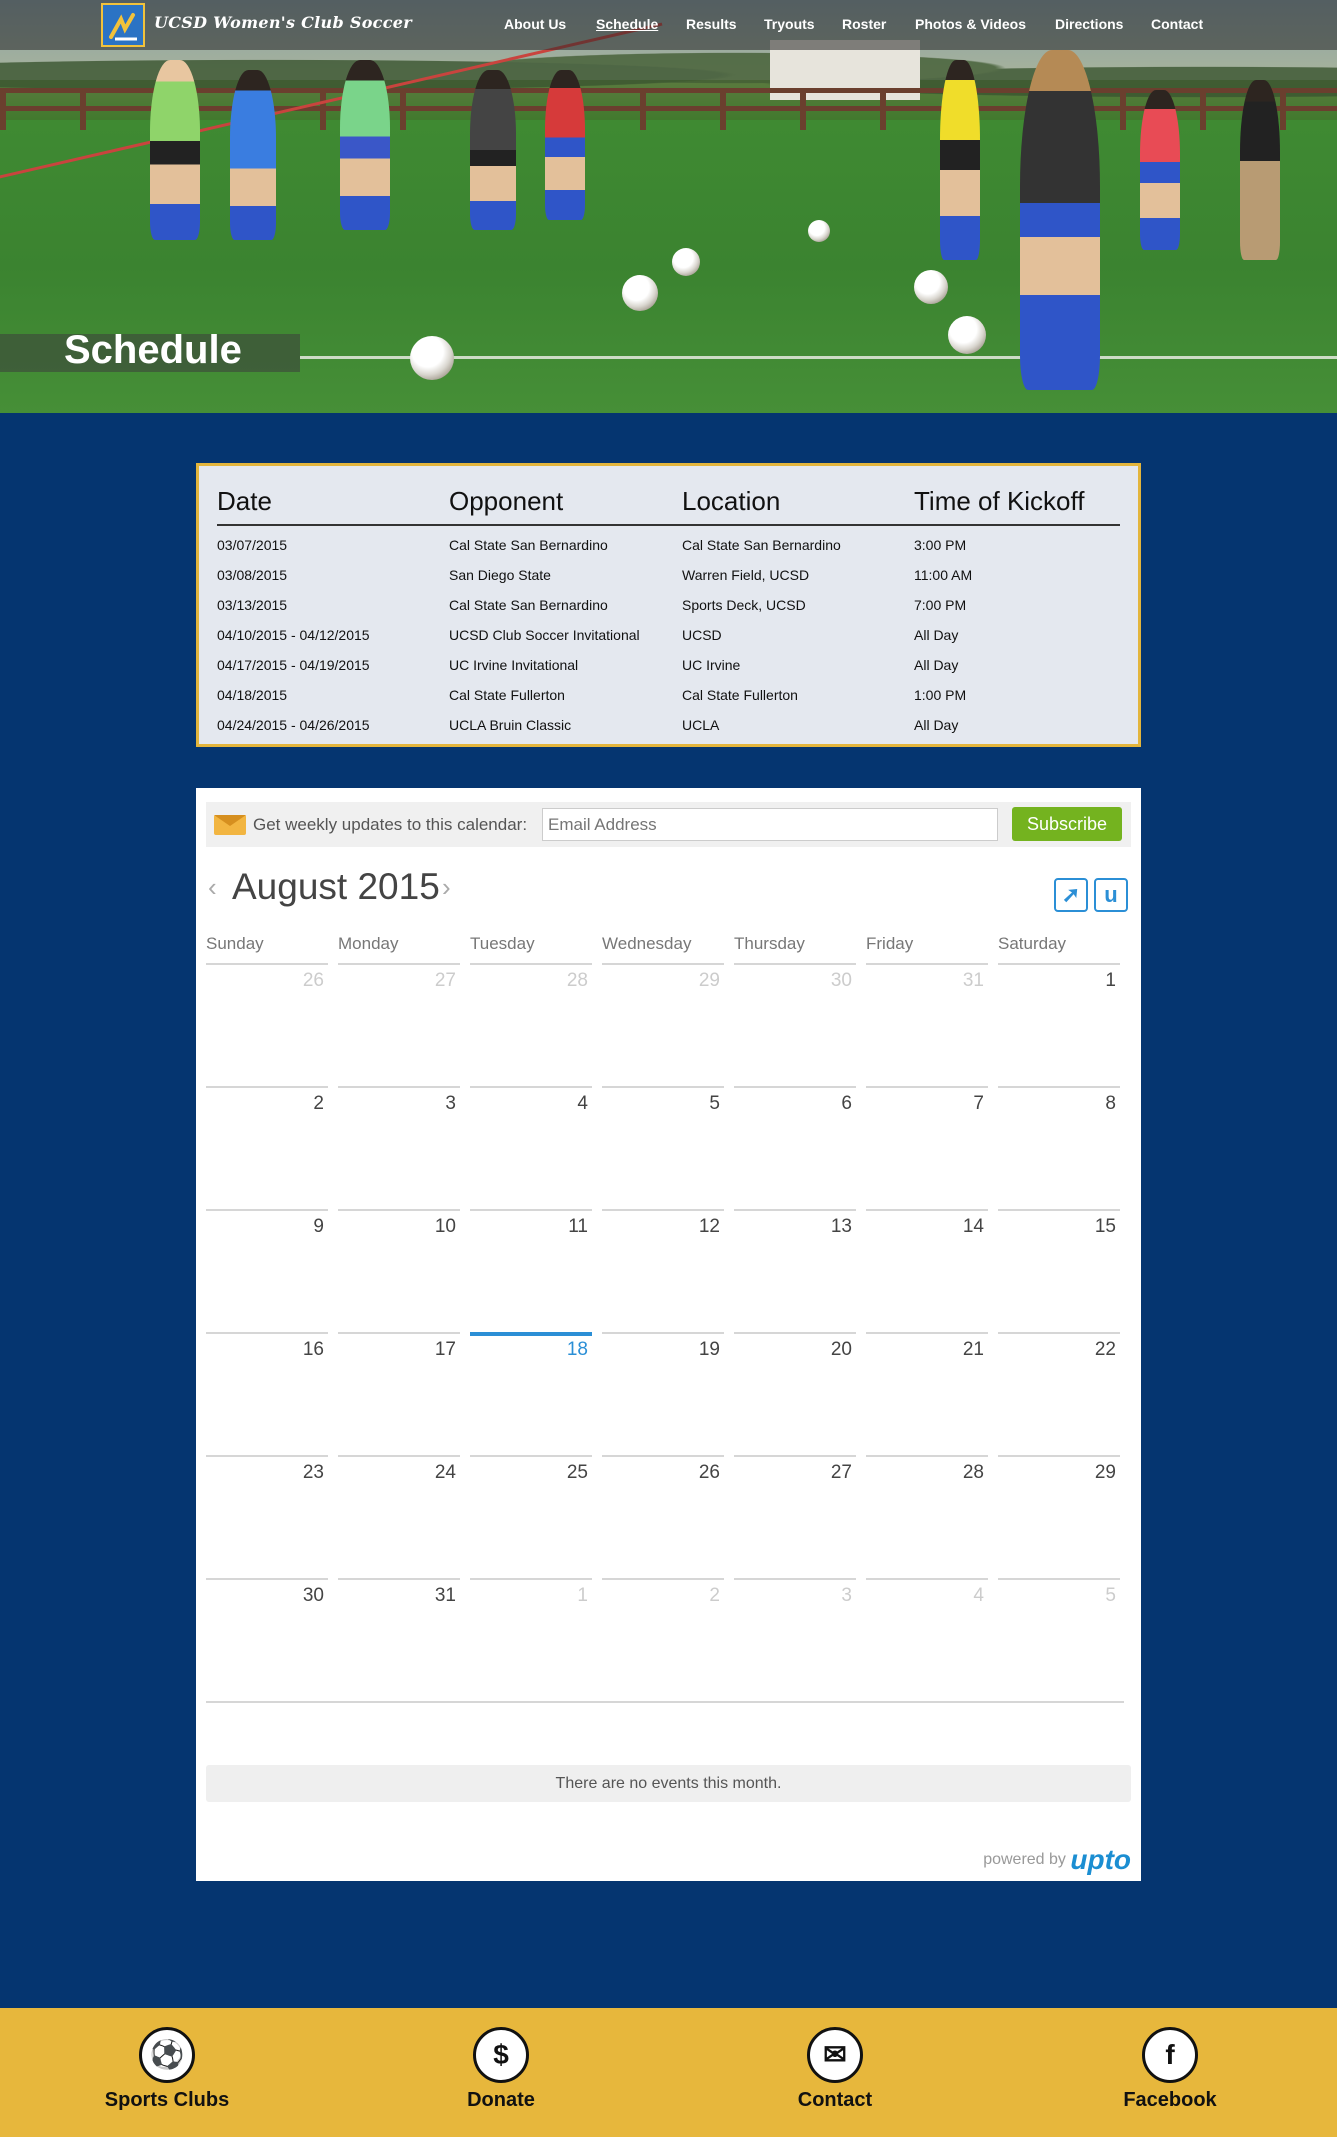 The height and width of the screenshot is (2137, 1337). Describe the element at coordinates (313, 1472) in the screenshot. I see `day-number: 23` at that location.